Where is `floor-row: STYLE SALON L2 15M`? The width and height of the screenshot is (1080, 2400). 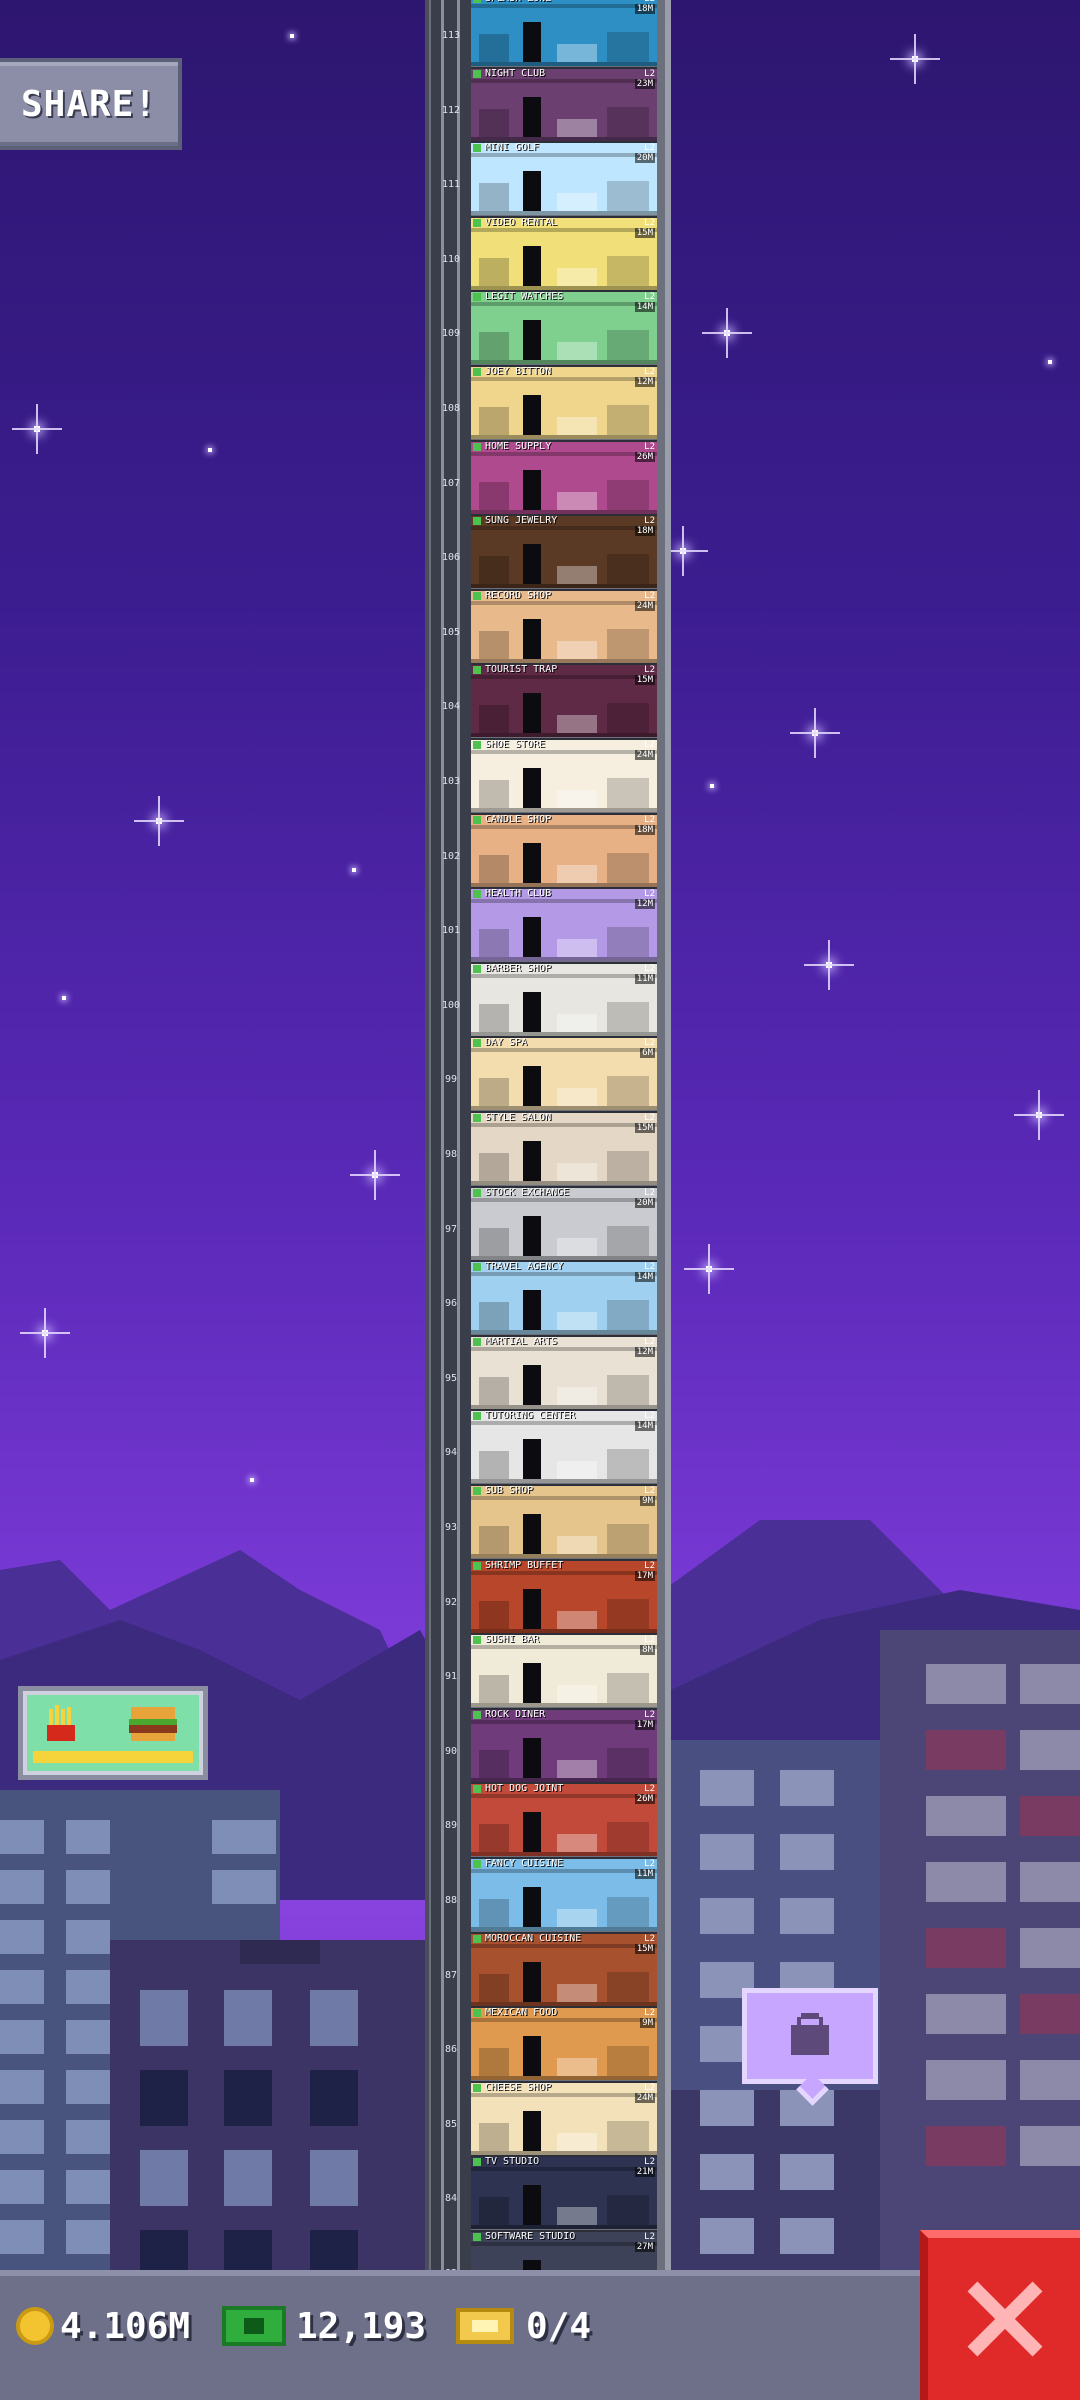 floor-row: STYLE SALON L2 15M is located at coordinates (564, 1148).